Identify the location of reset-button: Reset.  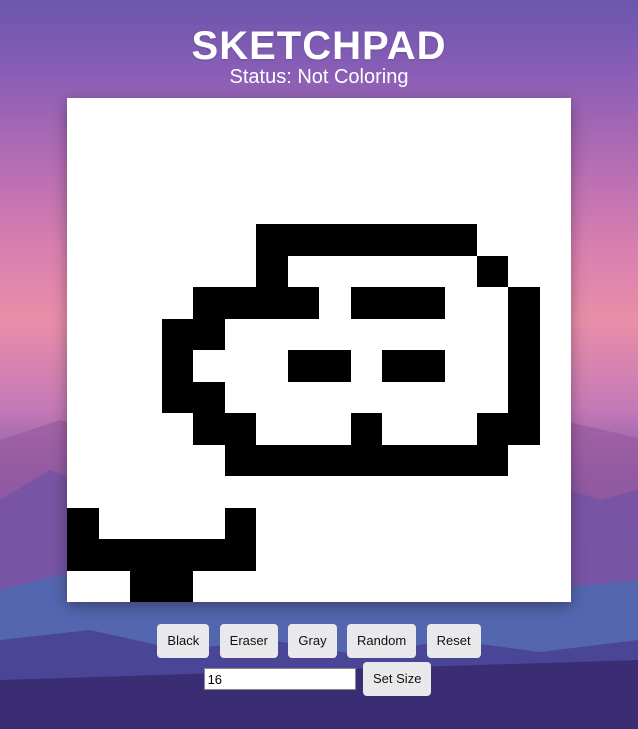
(453, 641).